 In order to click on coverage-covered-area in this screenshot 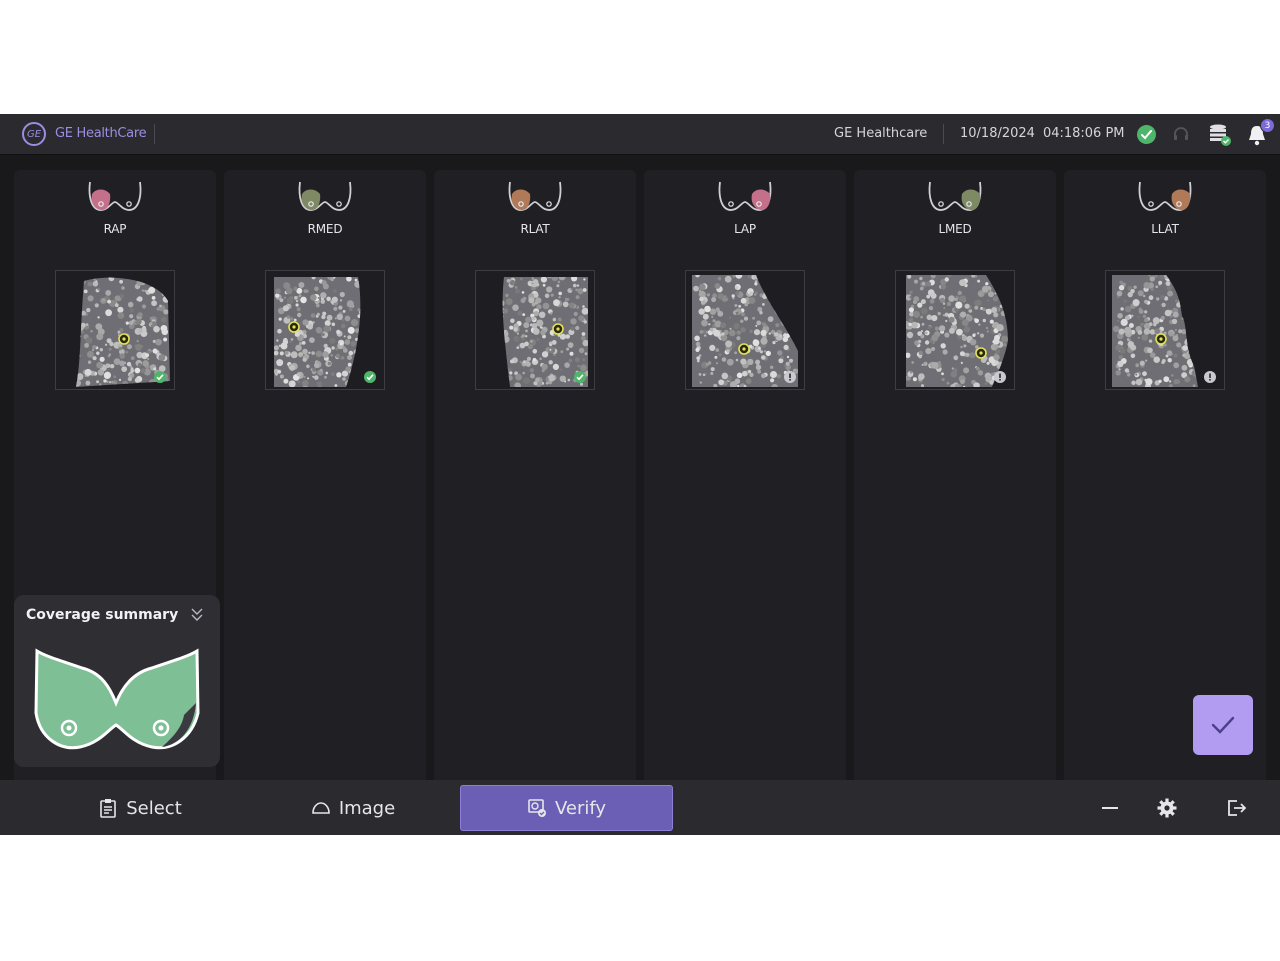, I will do `click(117, 699)`.